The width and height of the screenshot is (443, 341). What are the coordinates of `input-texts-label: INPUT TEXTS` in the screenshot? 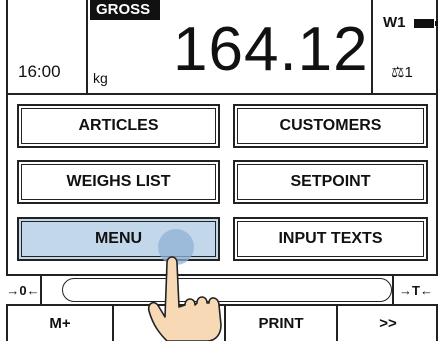 It's located at (330, 238).